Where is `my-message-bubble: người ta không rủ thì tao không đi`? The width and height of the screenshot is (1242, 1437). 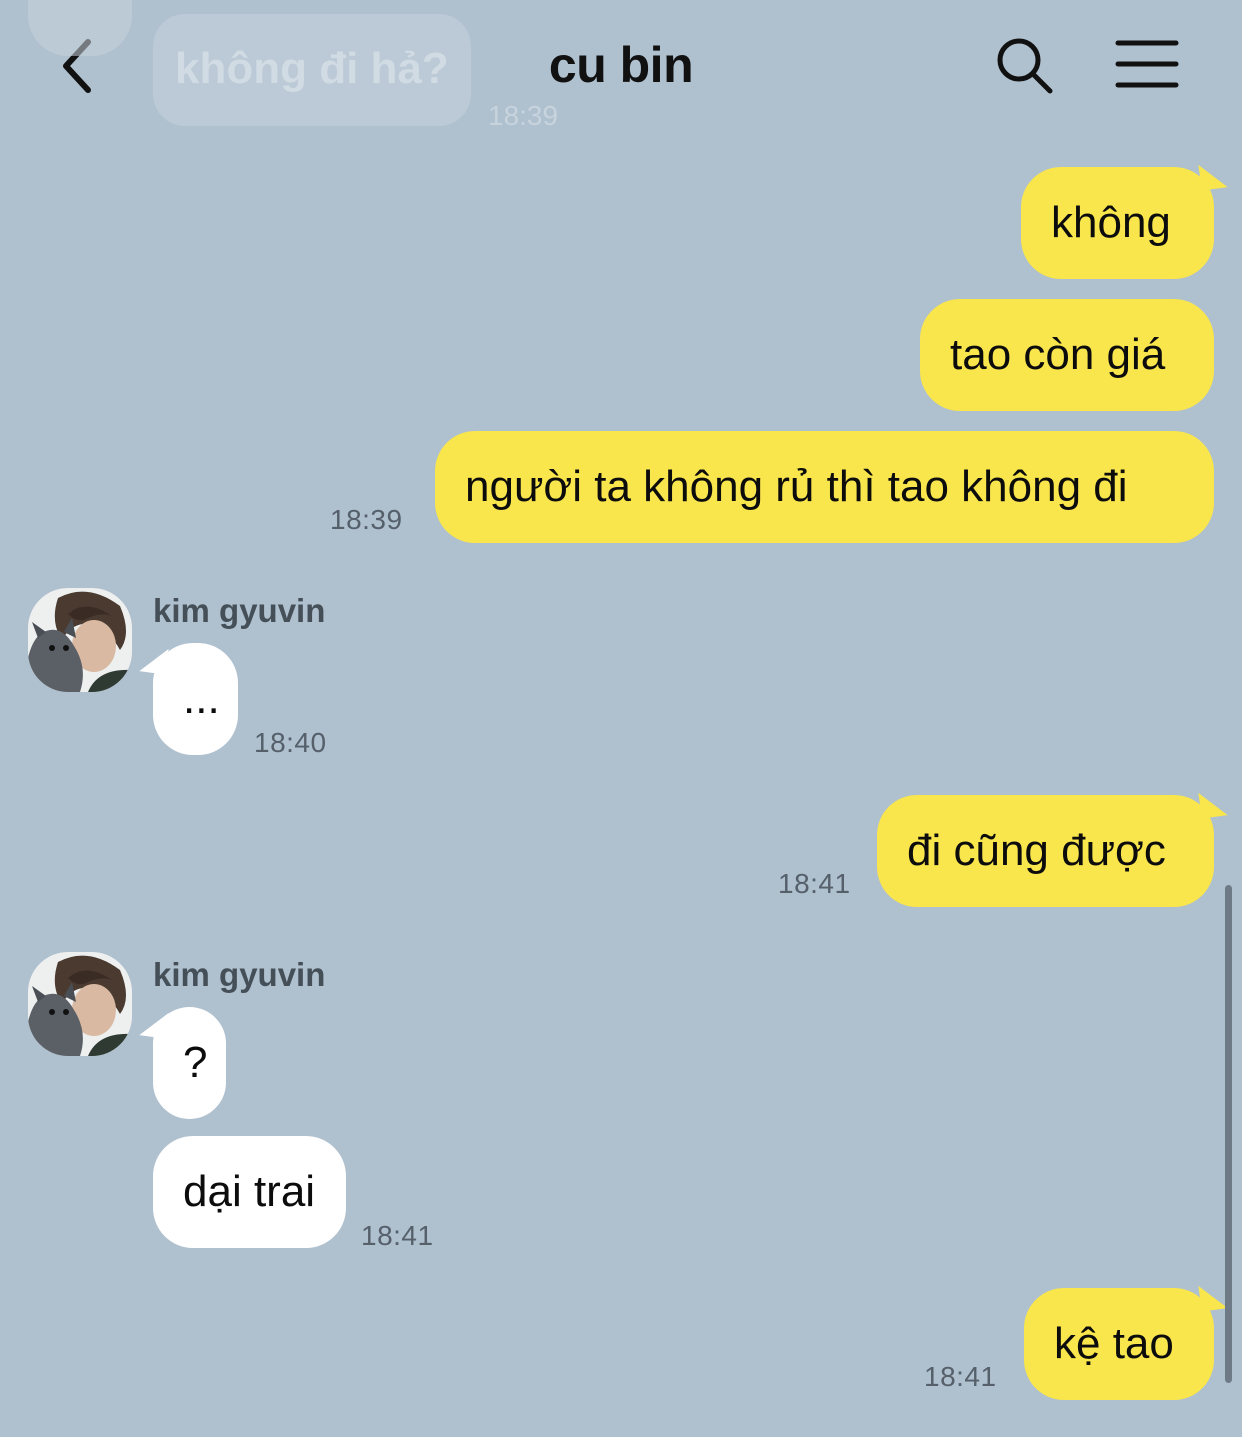
my-message-bubble: người ta không rủ thì tao không đi is located at coordinates (824, 487).